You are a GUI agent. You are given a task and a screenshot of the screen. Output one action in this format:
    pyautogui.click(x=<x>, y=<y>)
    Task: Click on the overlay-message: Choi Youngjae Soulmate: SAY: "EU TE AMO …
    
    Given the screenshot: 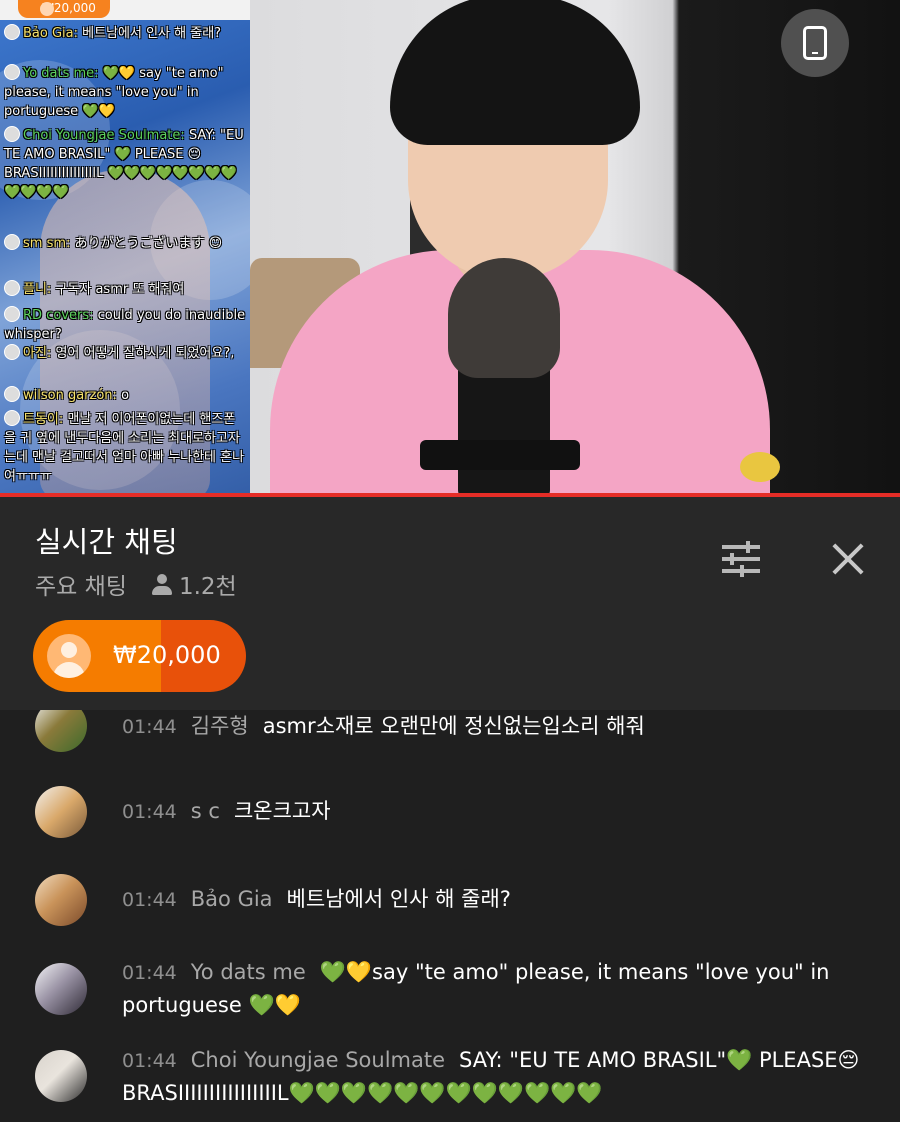 What is the action you would take?
    pyautogui.click(x=124, y=163)
    